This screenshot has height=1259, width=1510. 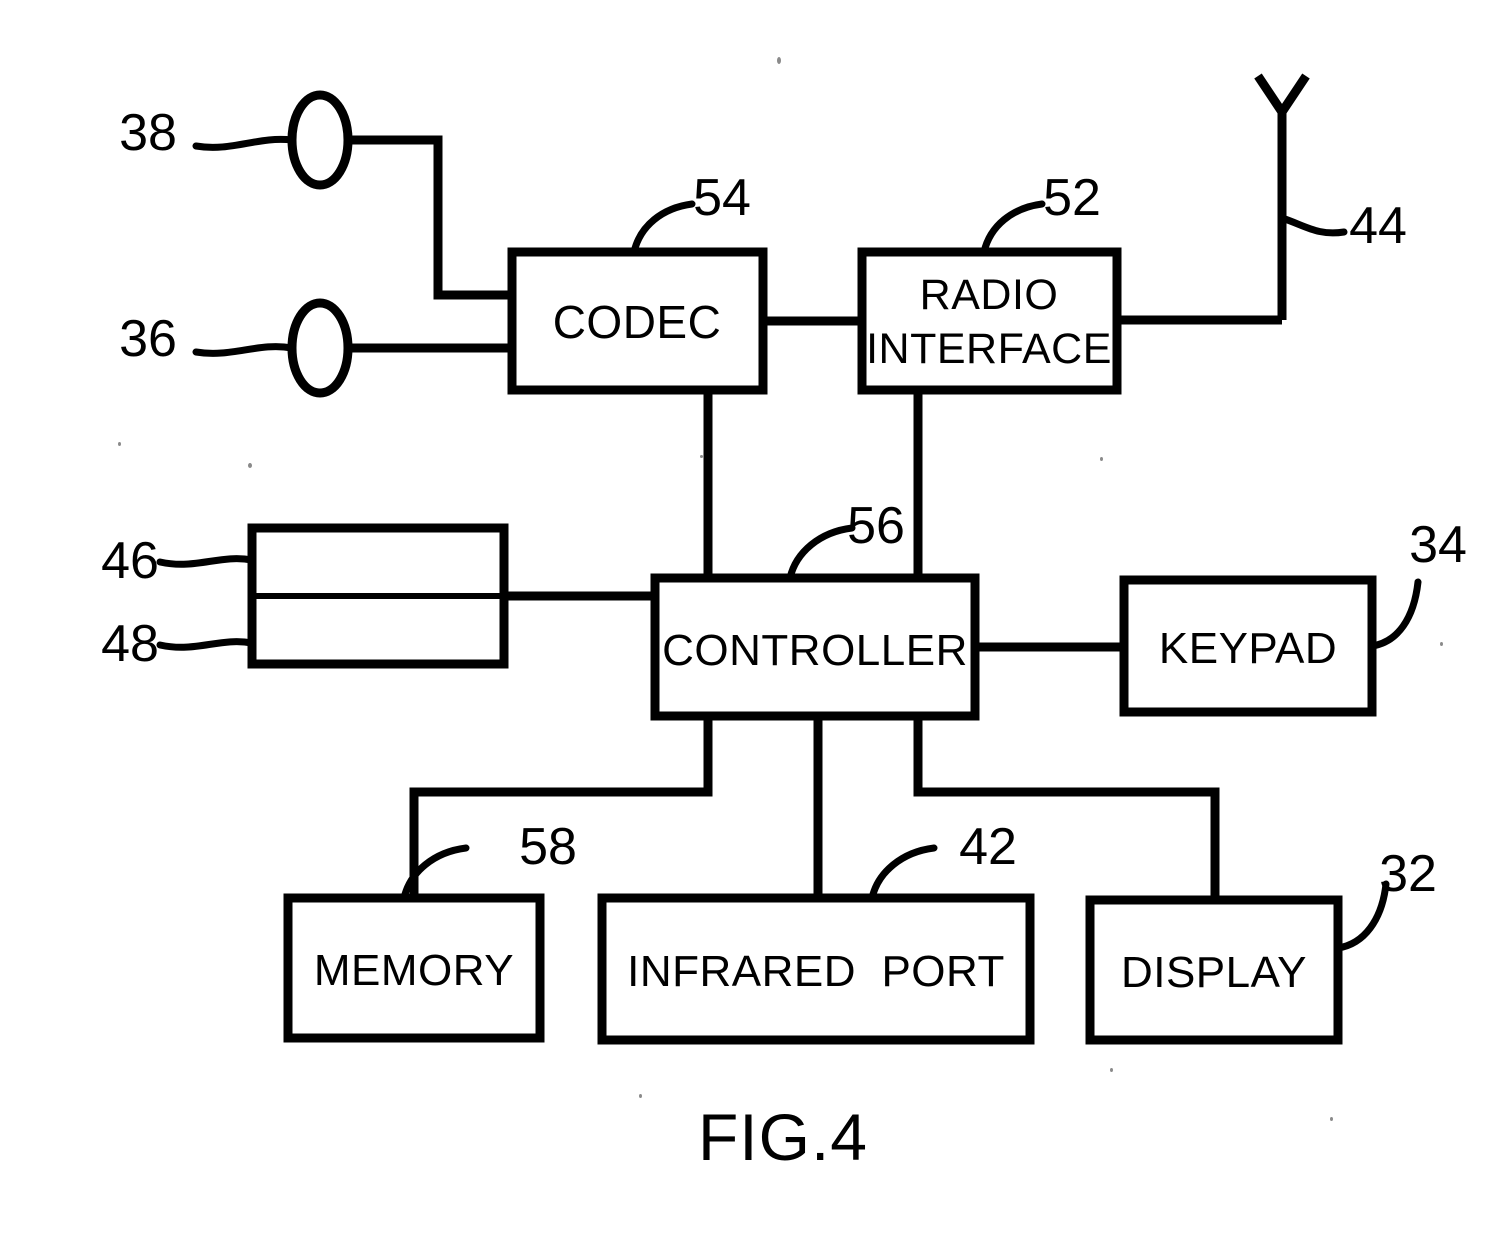 What do you see at coordinates (548, 847) in the screenshot?
I see `reference-number-58: 58` at bounding box center [548, 847].